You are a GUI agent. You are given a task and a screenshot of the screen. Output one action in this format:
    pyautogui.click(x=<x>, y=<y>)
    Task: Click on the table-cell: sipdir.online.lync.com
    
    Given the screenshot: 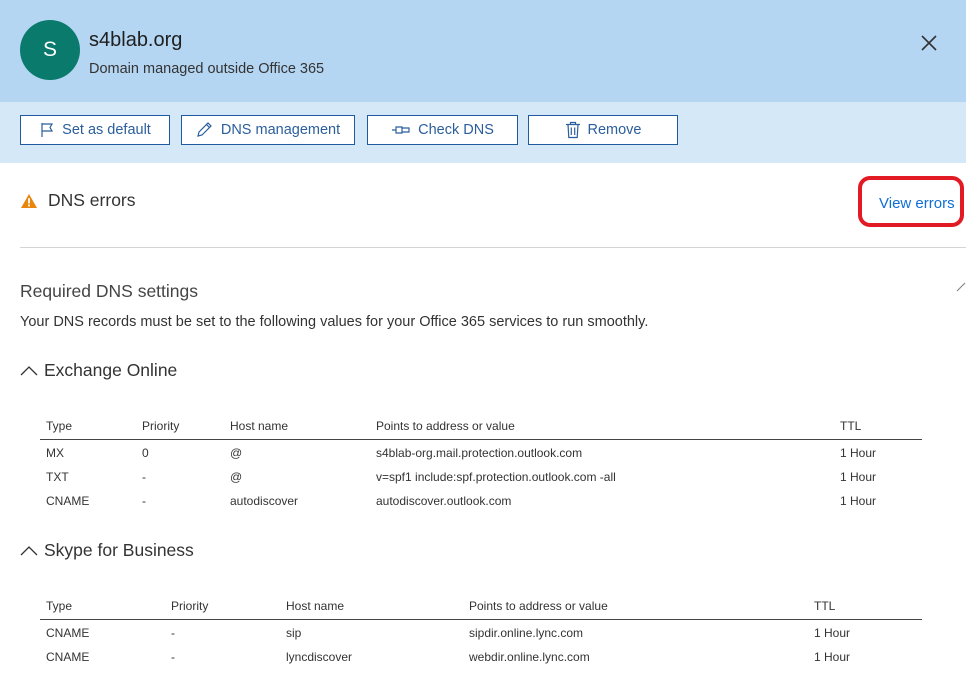 What is the action you would take?
    pyautogui.click(x=526, y=633)
    